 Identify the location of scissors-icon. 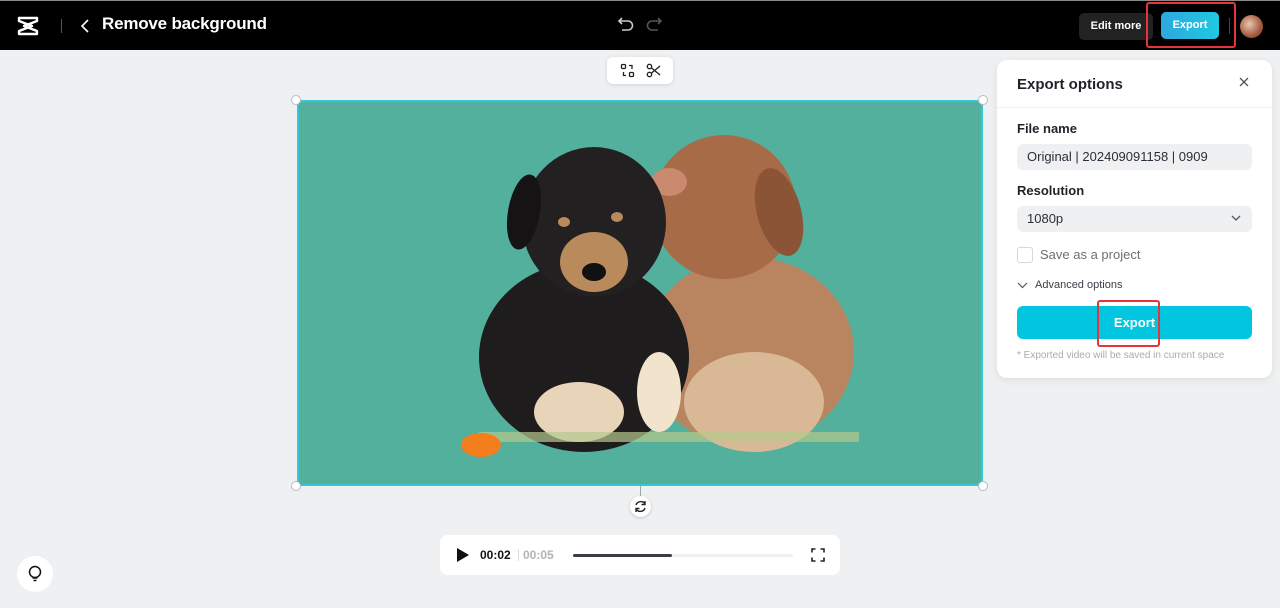
(653, 70).